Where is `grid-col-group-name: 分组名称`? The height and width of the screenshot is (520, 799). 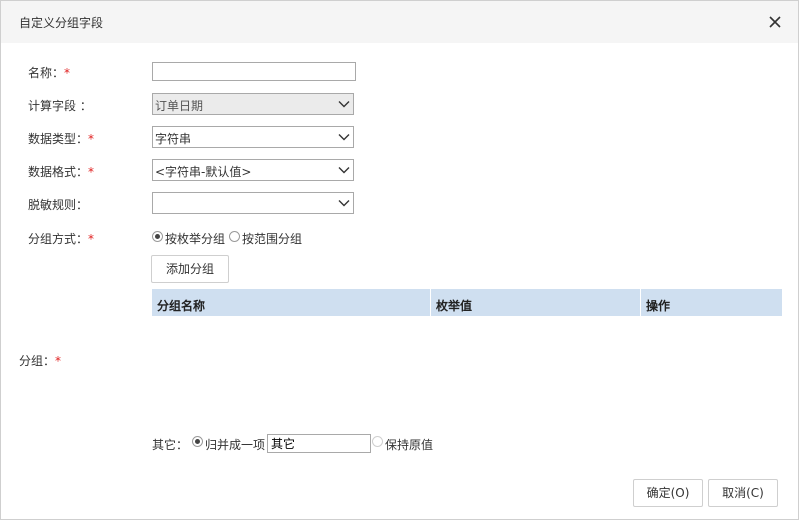
grid-col-group-name: 分组名称 is located at coordinates (291, 302).